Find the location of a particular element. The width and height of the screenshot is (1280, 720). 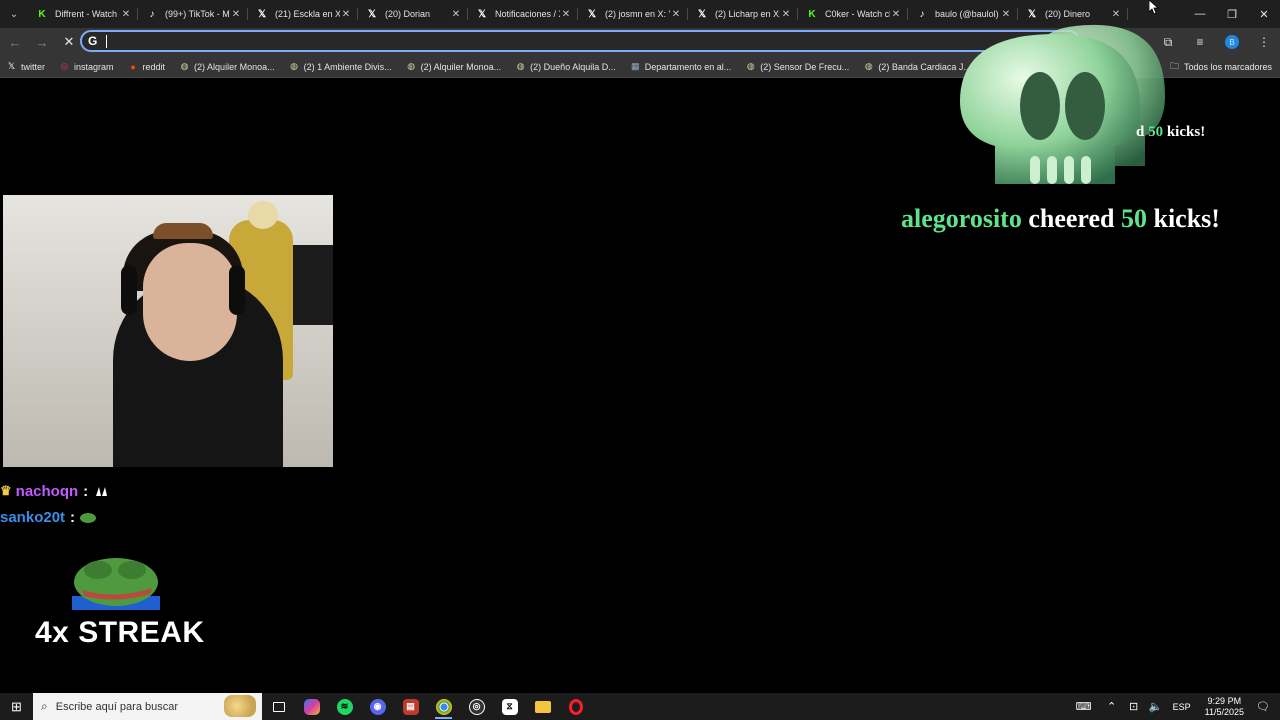

minimize-icon: — is located at coordinates (1200, 14).